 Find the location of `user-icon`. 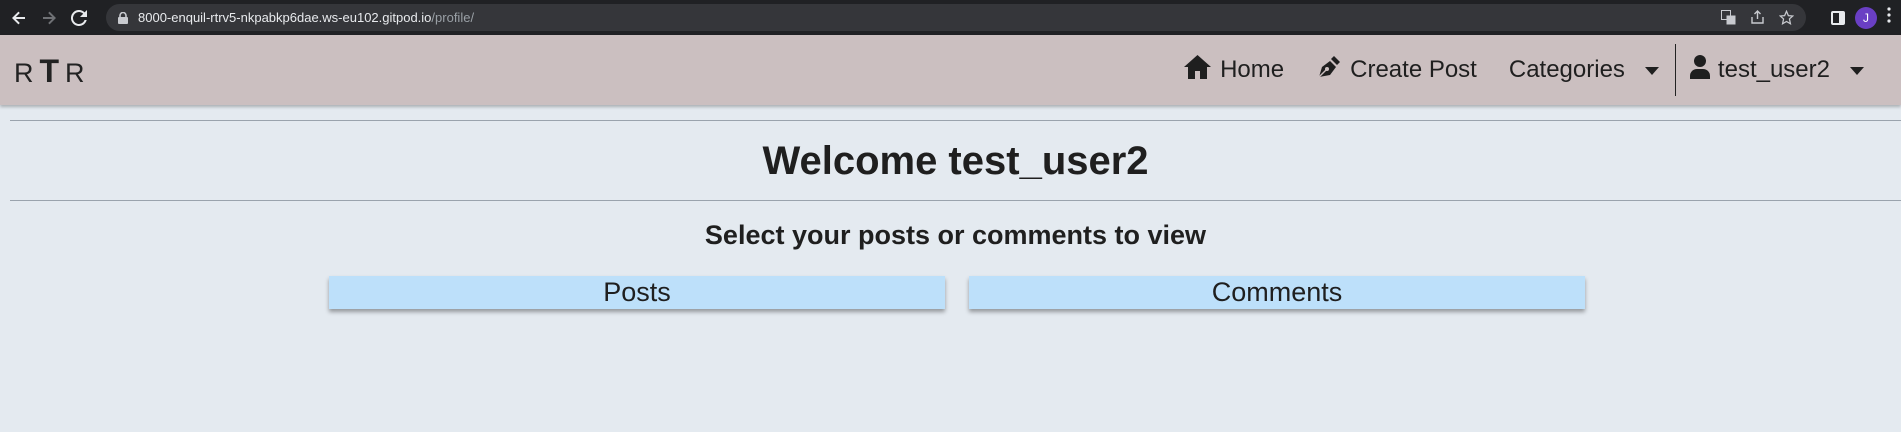

user-icon is located at coordinates (1699, 70).